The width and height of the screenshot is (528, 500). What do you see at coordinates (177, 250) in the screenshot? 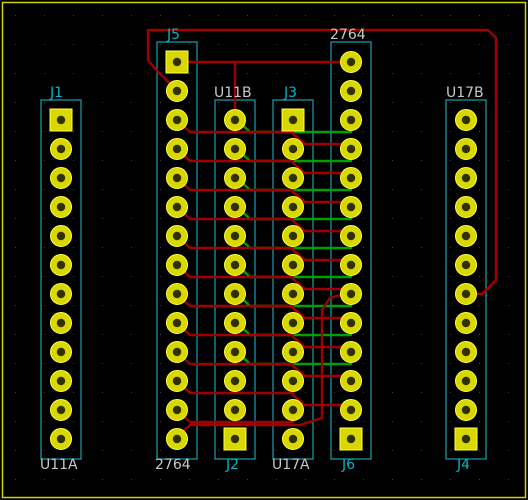
I see `courtyard-j5` at bounding box center [177, 250].